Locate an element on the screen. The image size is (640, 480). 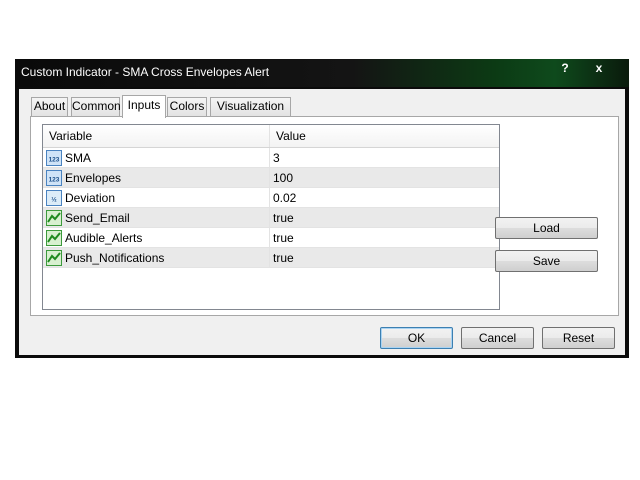
load-button: Load is located at coordinates (546, 228).